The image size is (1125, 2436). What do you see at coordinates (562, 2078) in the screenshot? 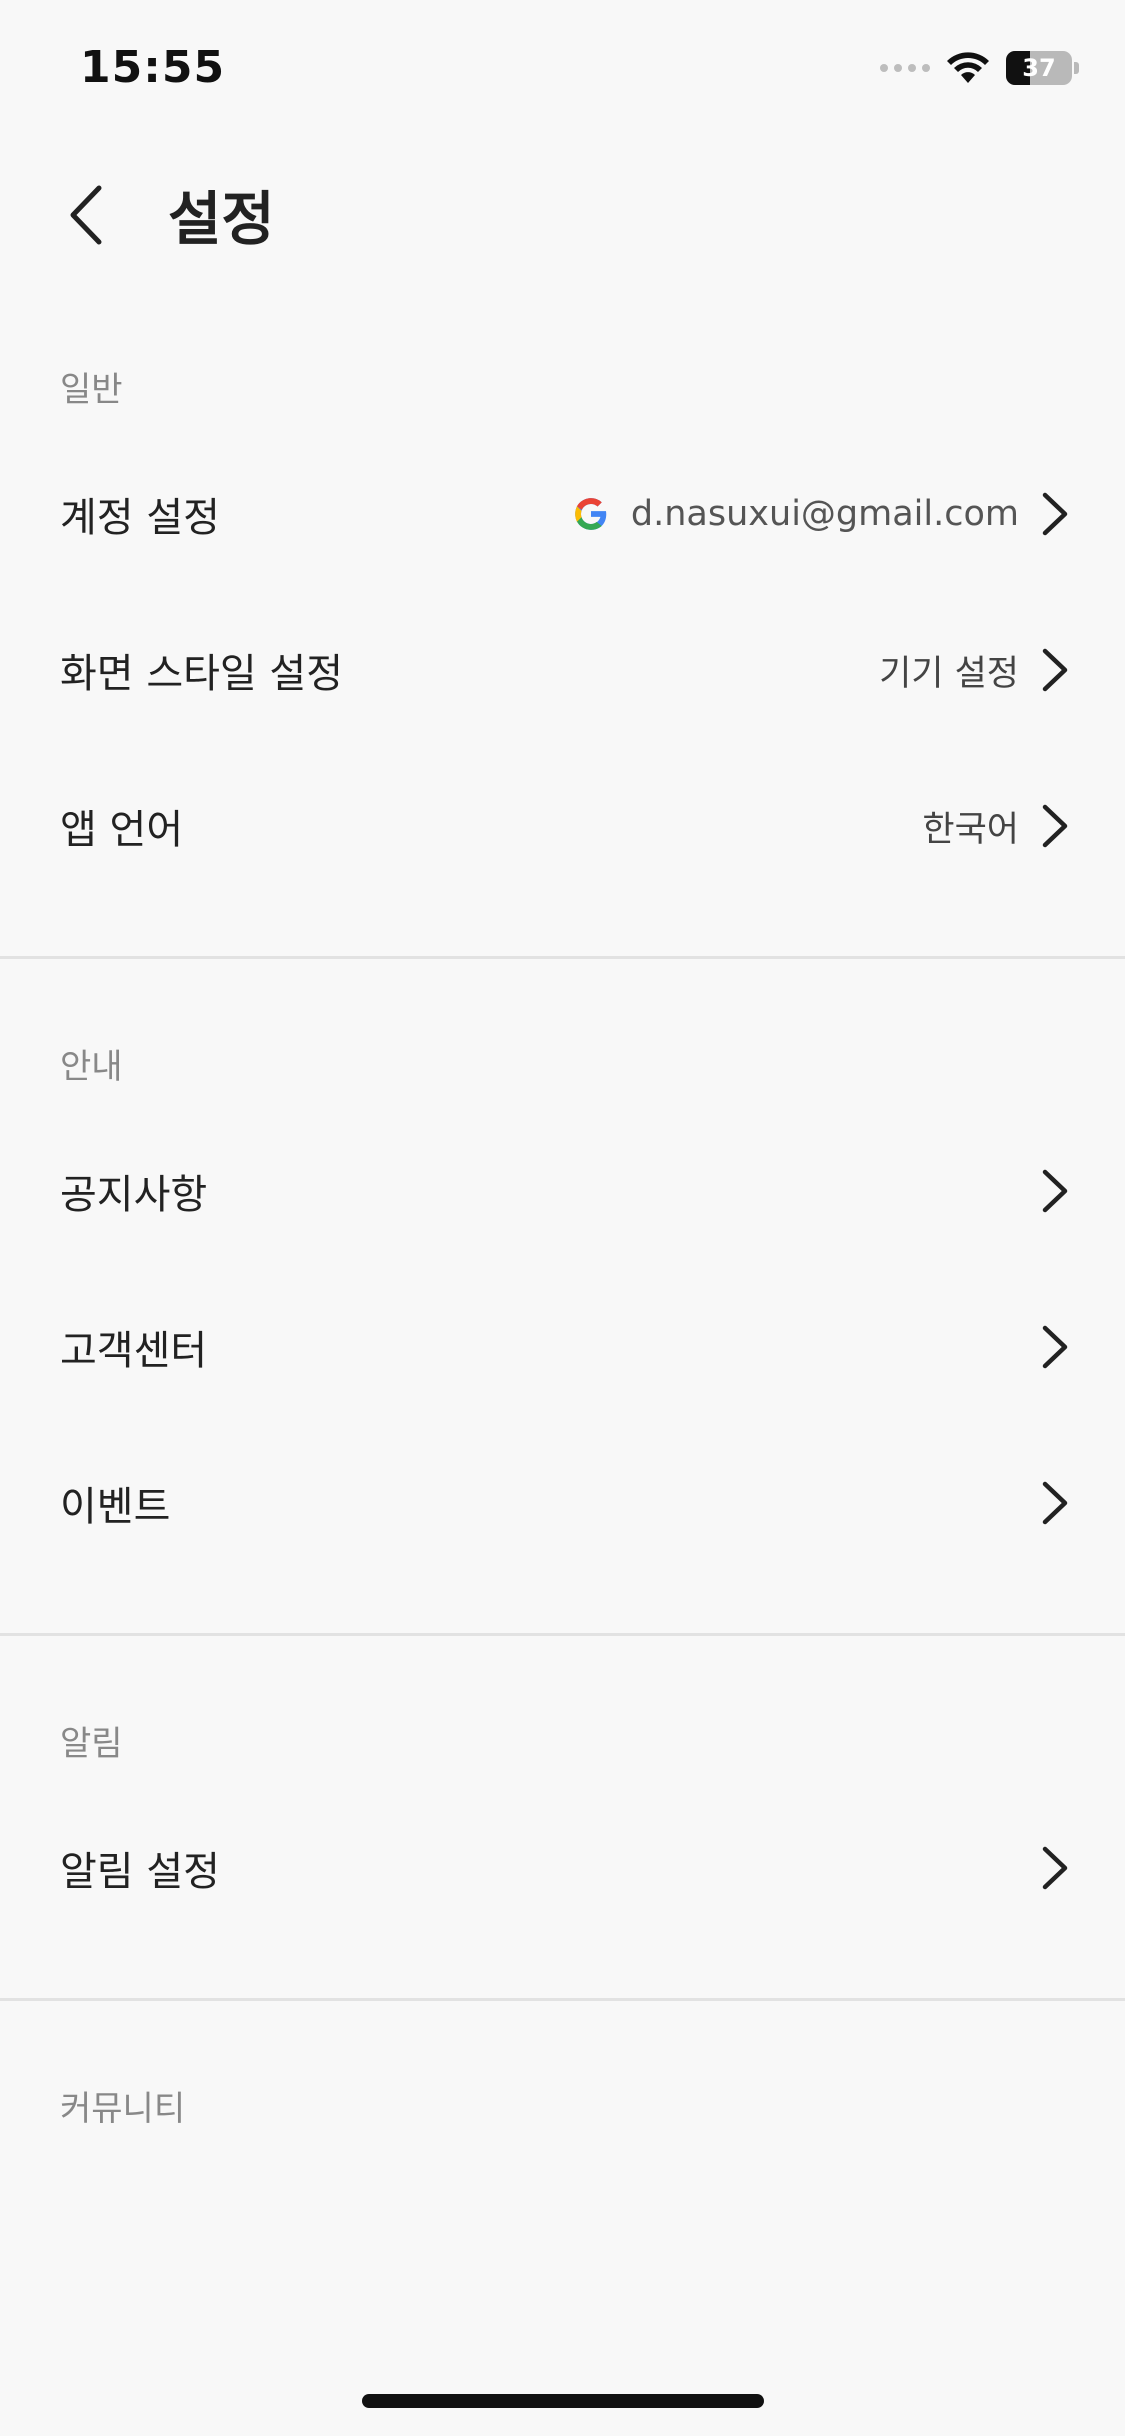
I see `section-community: 커뮤니티` at bounding box center [562, 2078].